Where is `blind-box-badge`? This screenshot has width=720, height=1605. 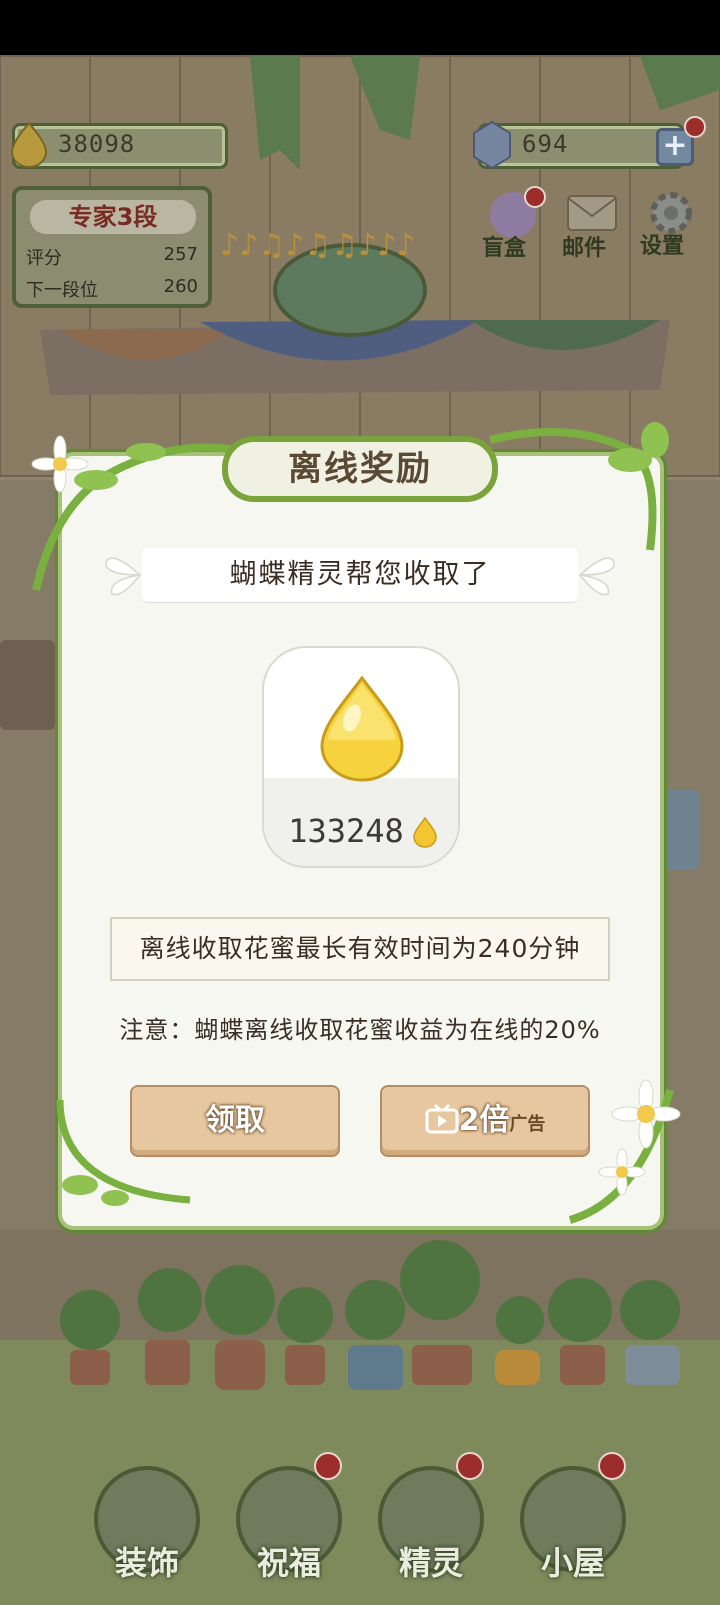
blind-box-badge is located at coordinates (535, 197).